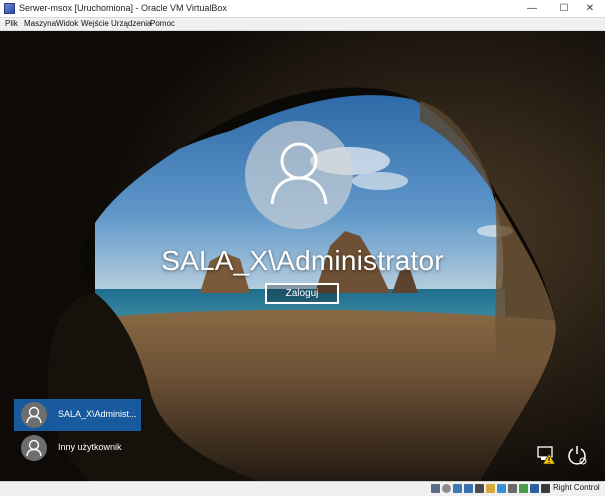 This screenshot has height=496, width=605. I want to click on username-label: SALA_X\Administrator, so click(302, 260).